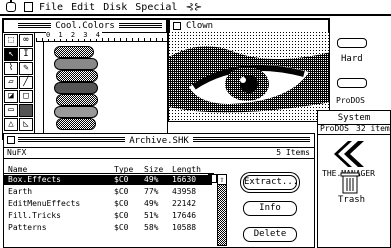 The width and height of the screenshot is (391, 248). What do you see at coordinates (108, 204) in the screenshot?
I see `table-row: EditMenuEffects $C0 49% 22142` at bounding box center [108, 204].